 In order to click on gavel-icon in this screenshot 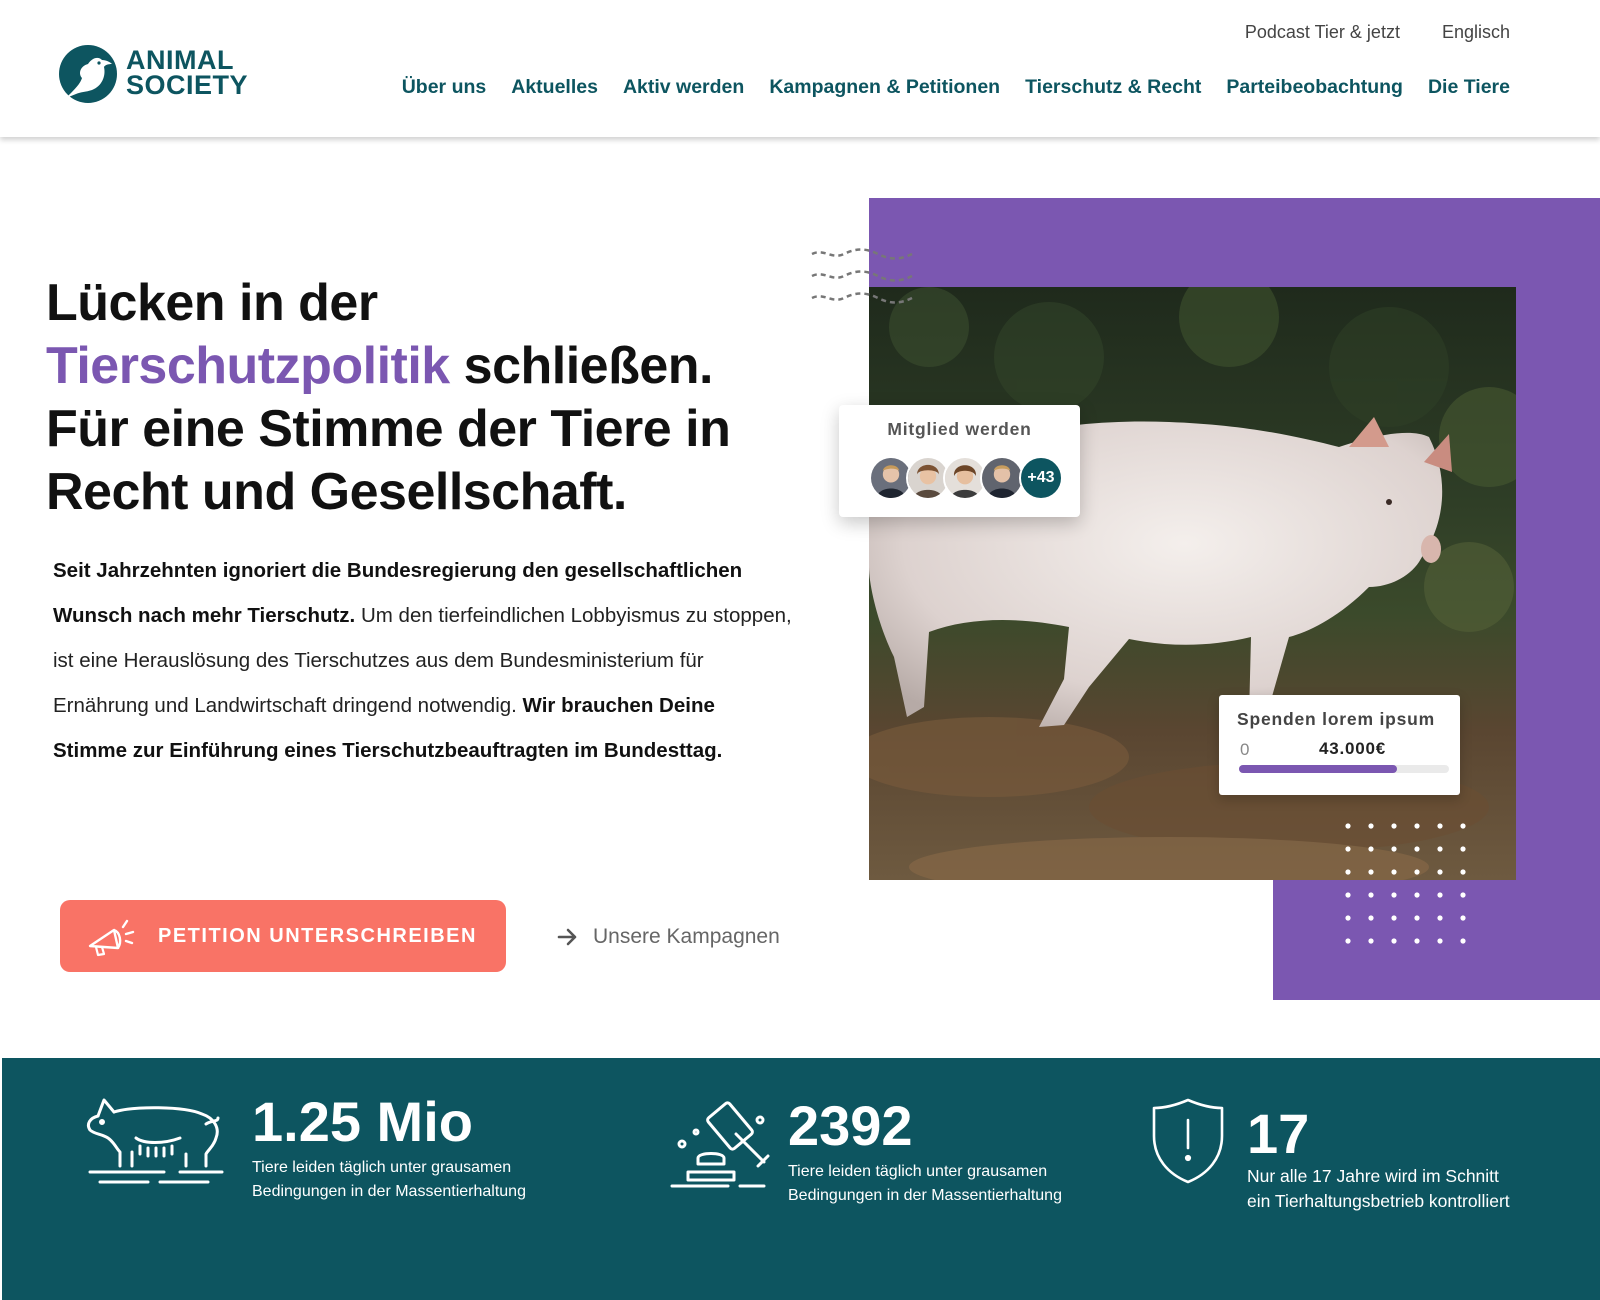, I will do `click(720, 1144)`.